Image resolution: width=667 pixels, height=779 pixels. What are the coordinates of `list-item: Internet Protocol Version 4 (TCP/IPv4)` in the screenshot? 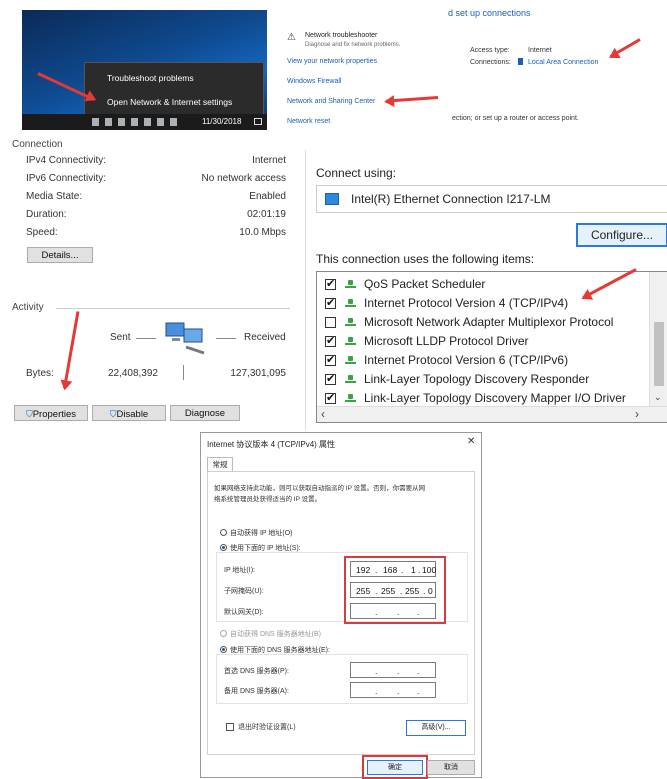 It's located at (482, 304).